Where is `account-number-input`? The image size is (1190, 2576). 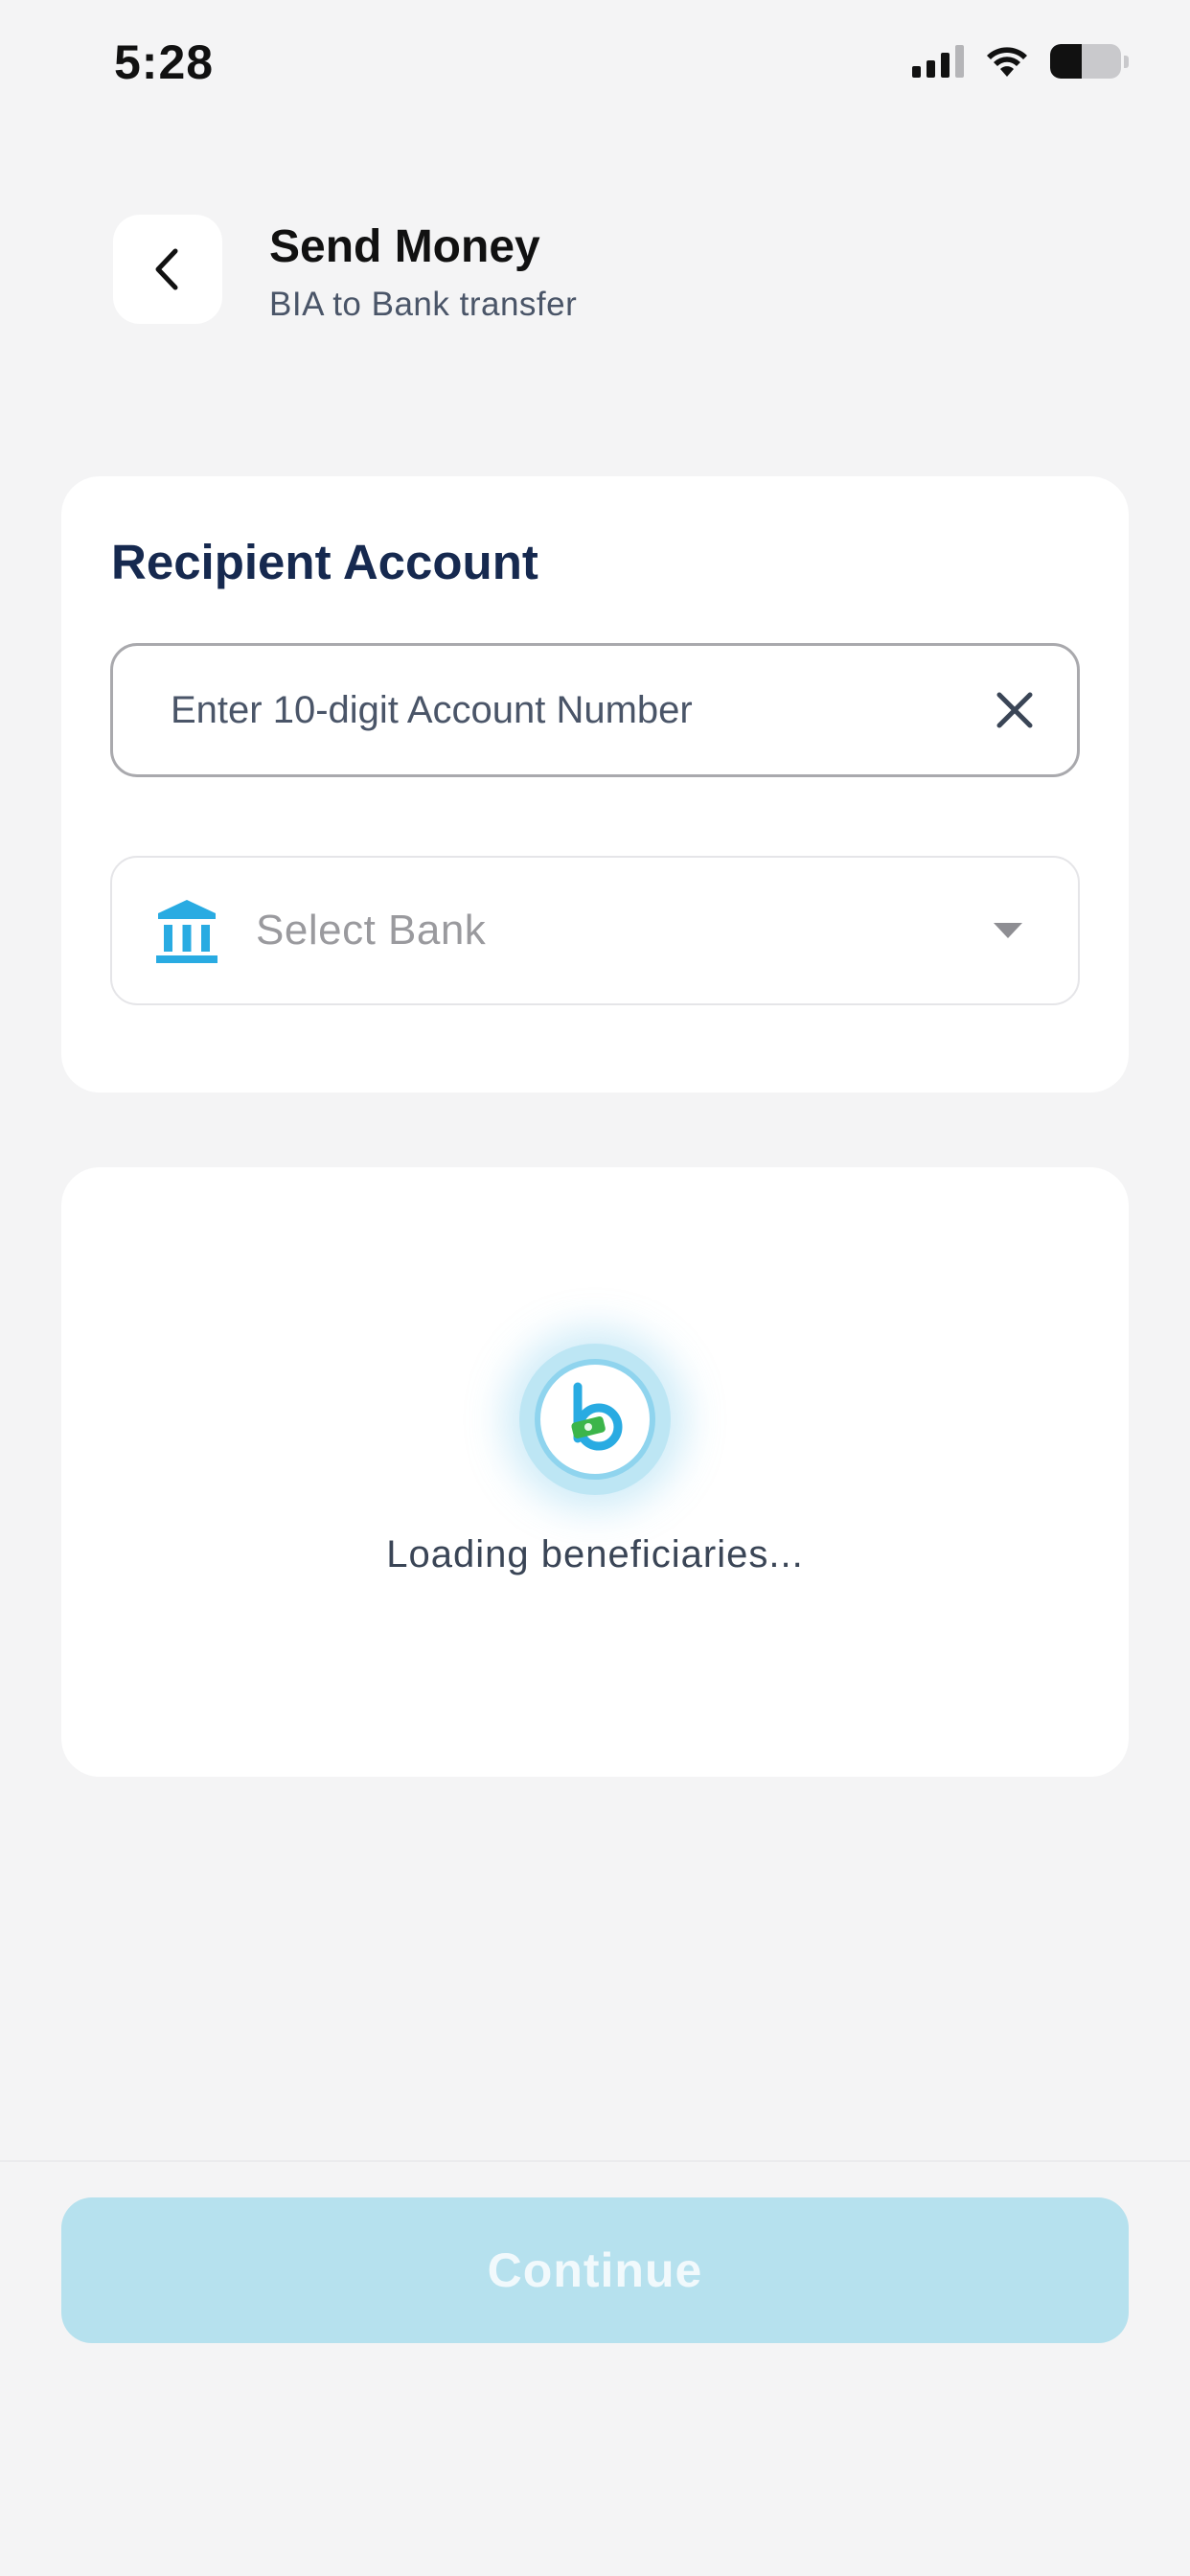
account-number-input is located at coordinates (581, 710).